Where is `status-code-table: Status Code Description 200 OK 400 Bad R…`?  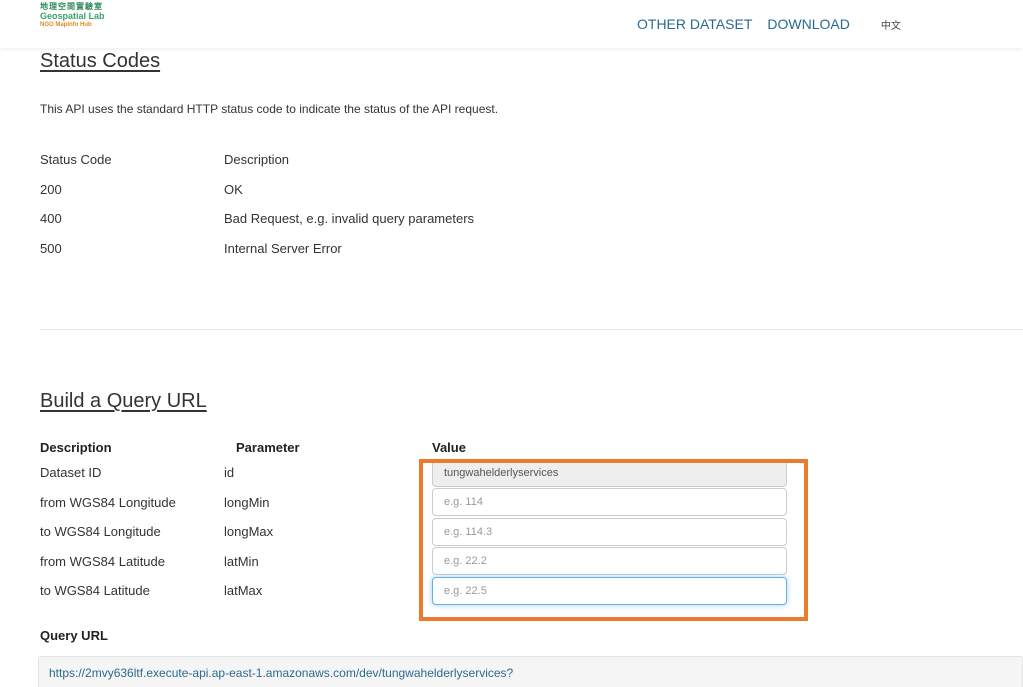 status-code-table: Status Code Description 200 OK 400 Bad R… is located at coordinates (332, 211).